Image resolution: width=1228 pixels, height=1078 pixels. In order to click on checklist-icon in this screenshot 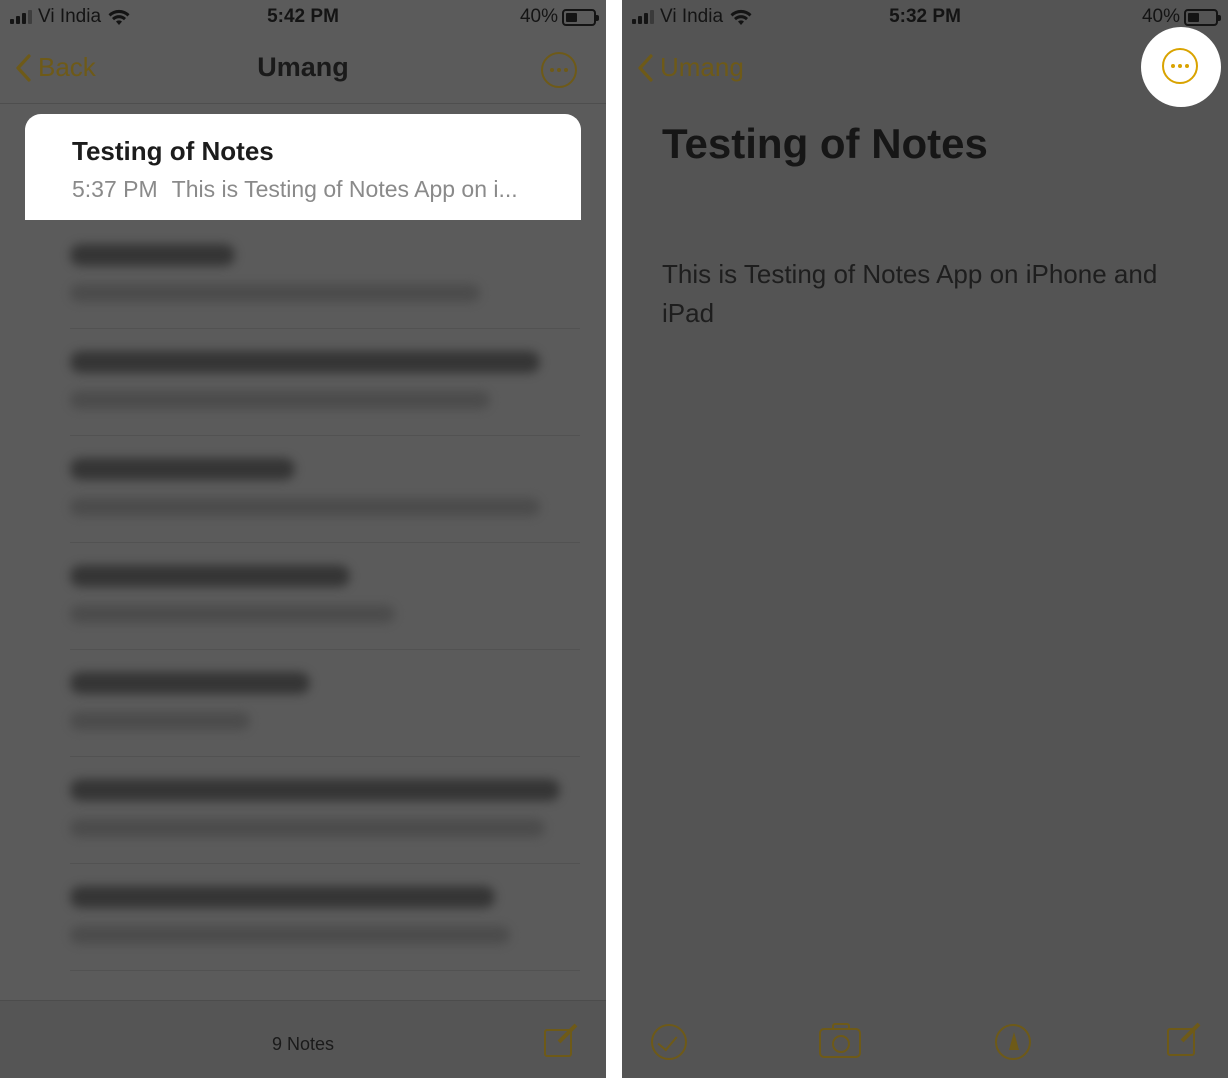, I will do `click(669, 1042)`.